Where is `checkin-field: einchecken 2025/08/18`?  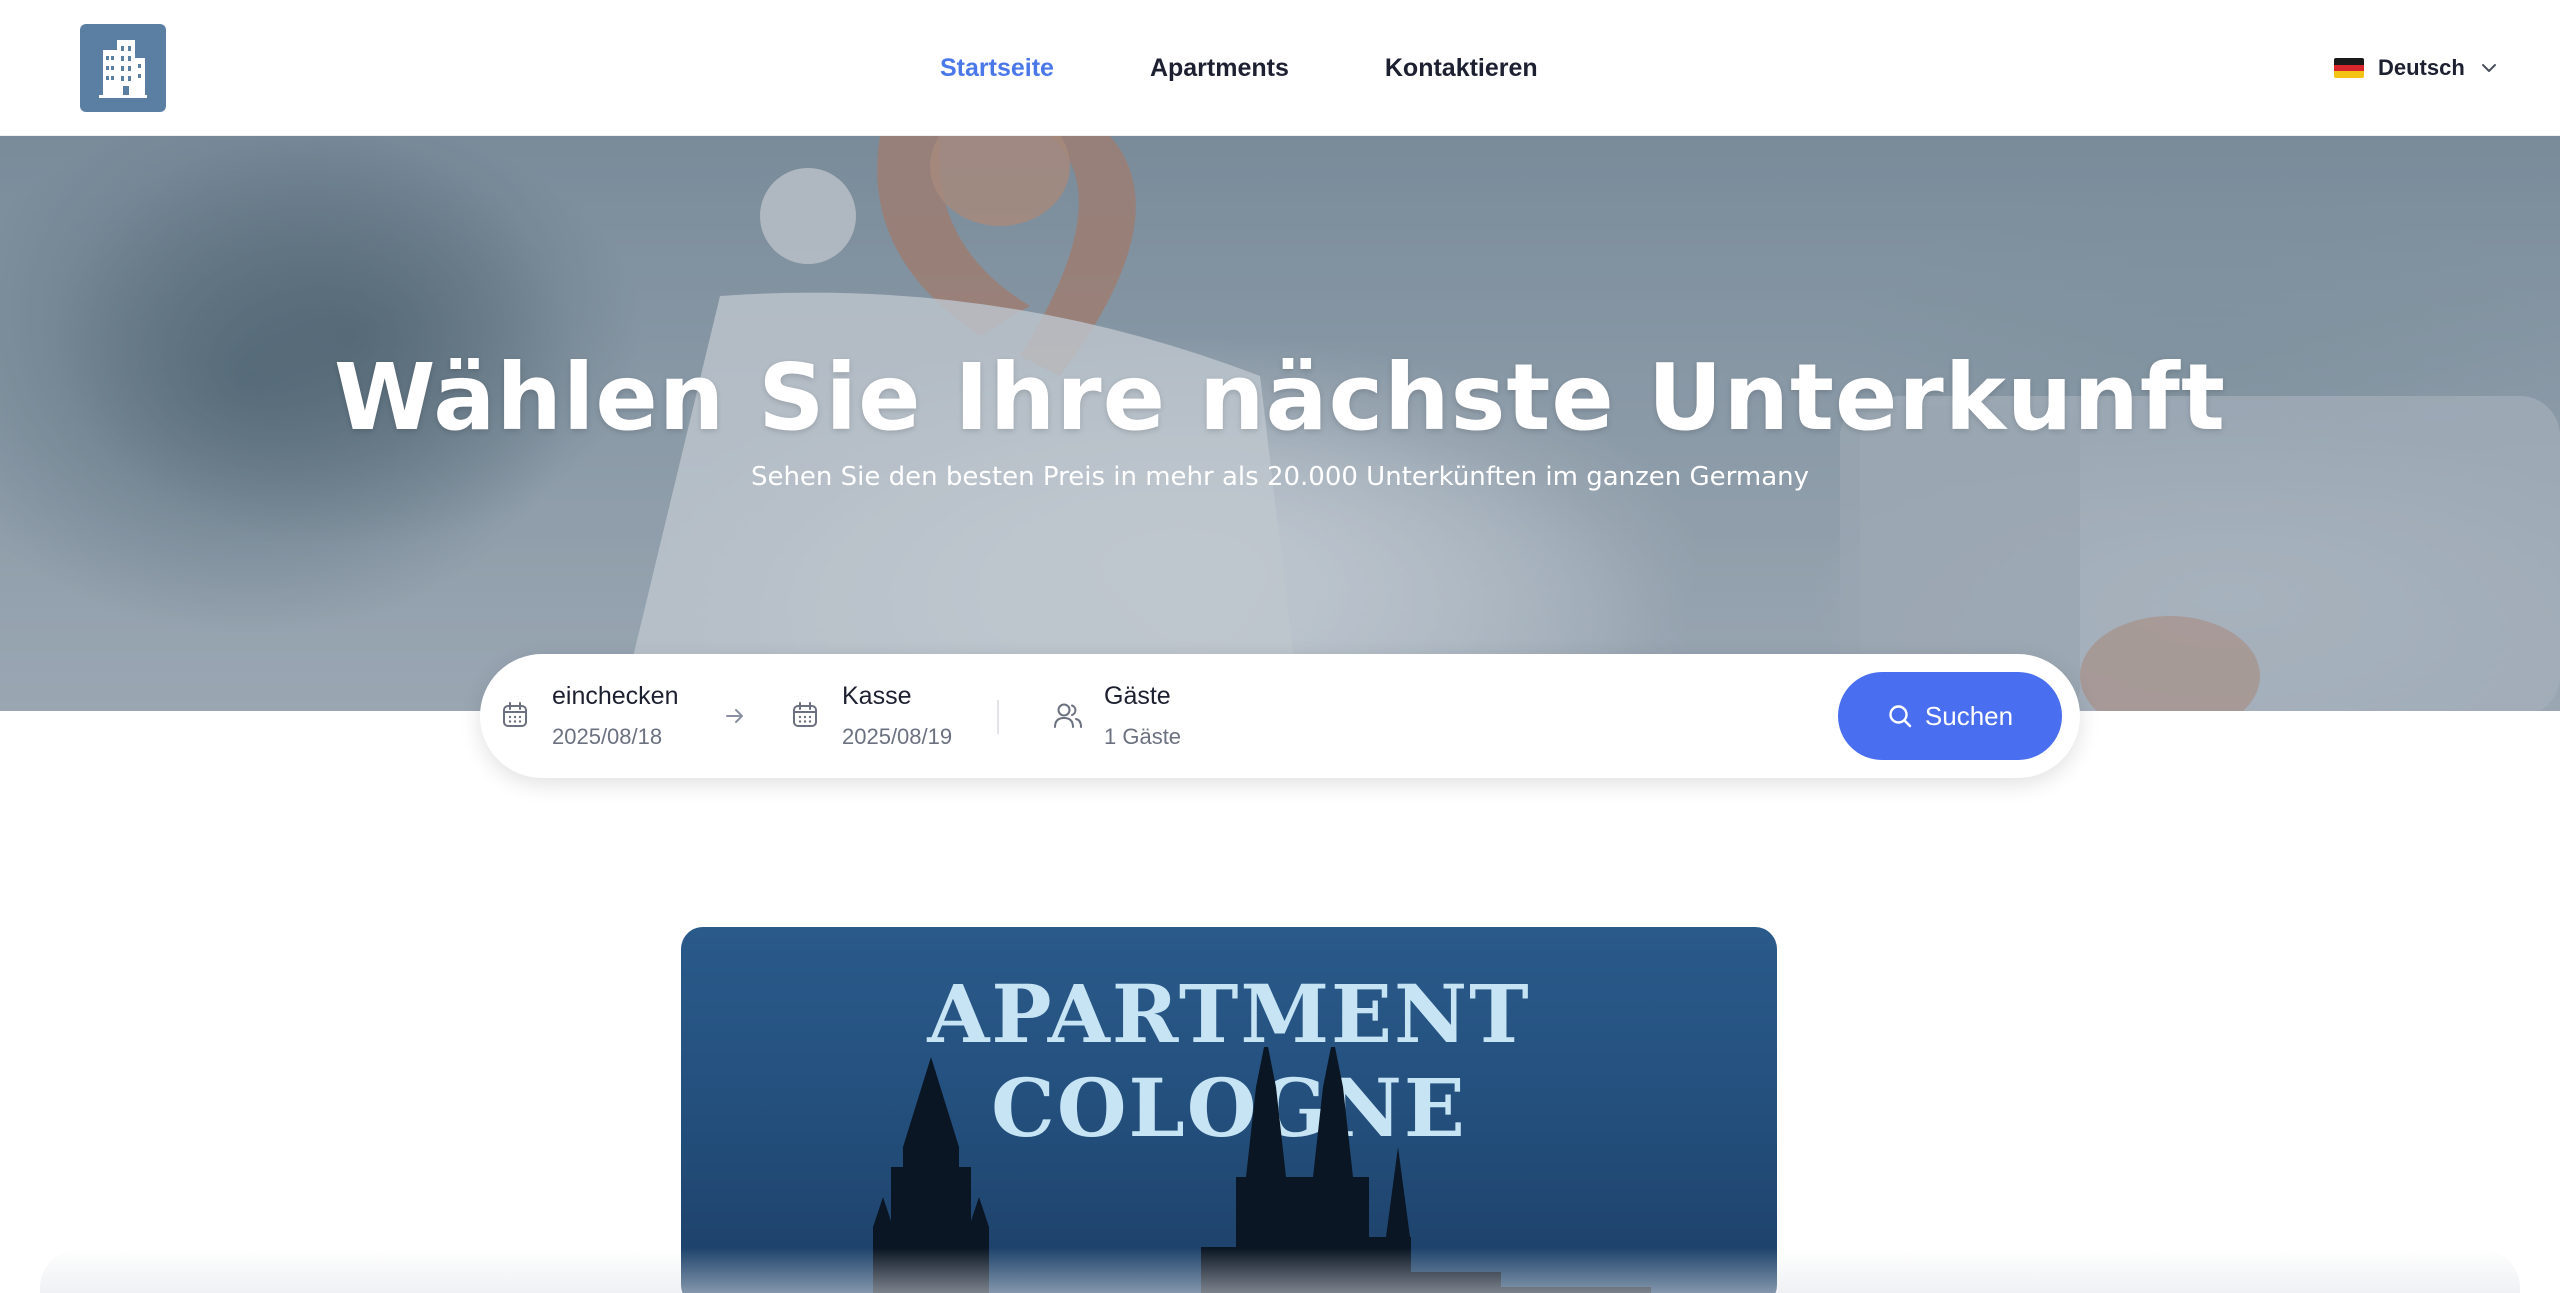 checkin-field: einchecken 2025/08/18 is located at coordinates (600, 716).